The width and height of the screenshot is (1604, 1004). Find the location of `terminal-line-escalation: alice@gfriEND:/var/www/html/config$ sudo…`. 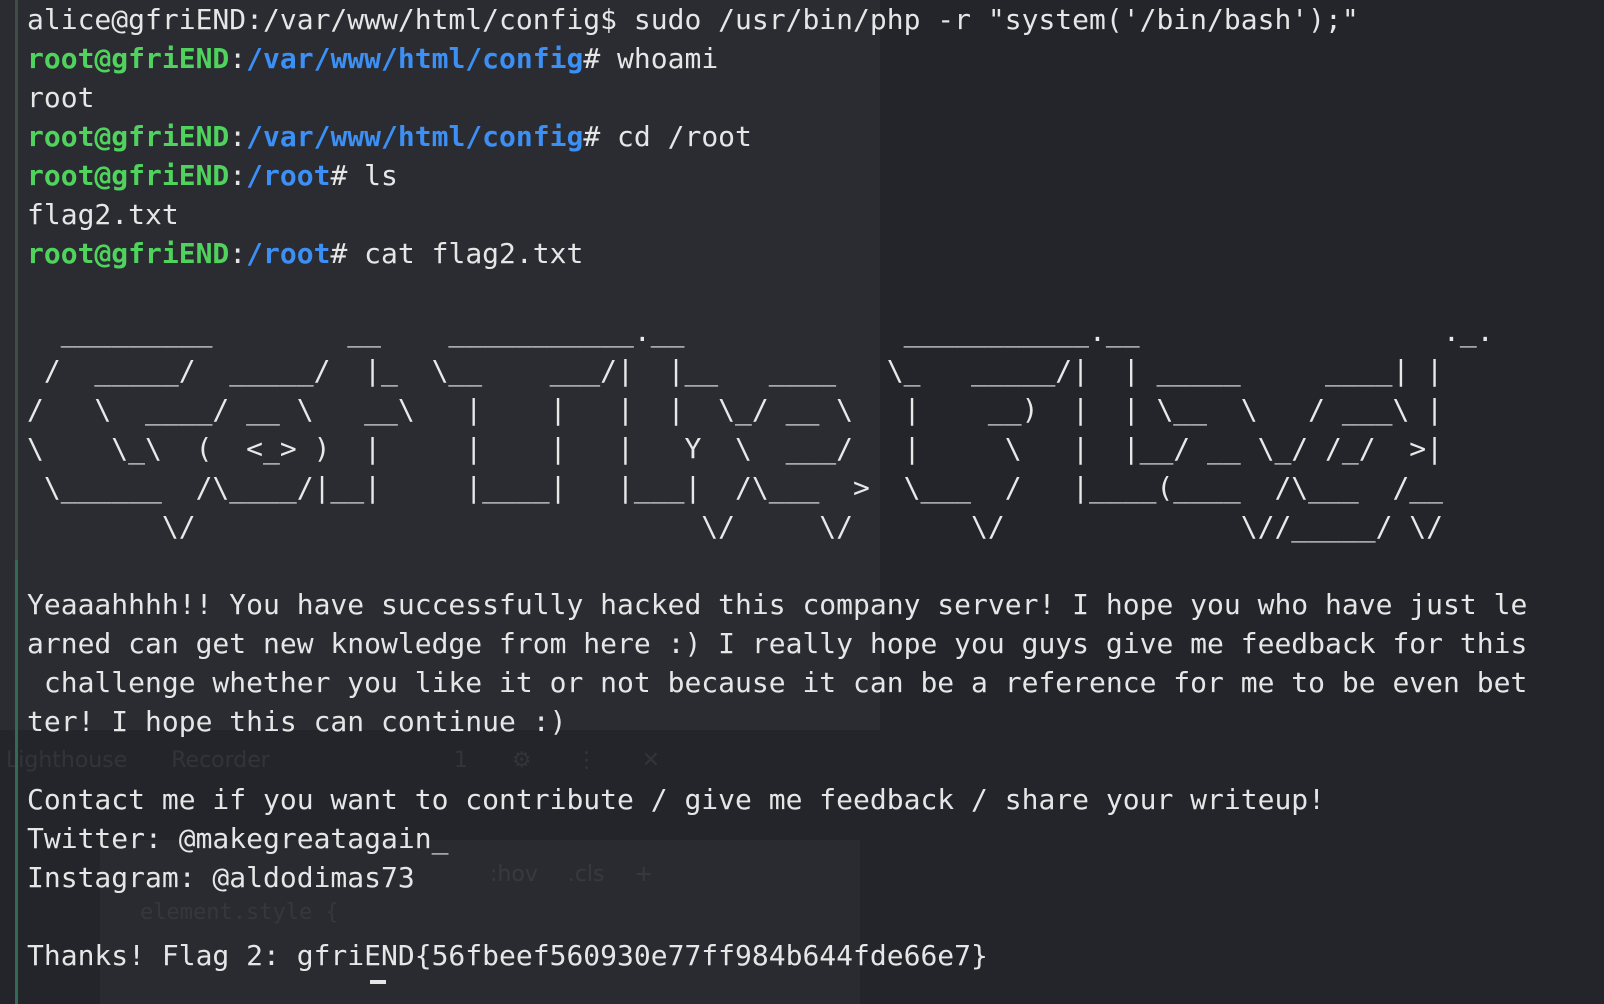

terminal-line-escalation: alice@gfriEND:/var/www/html/config$ sudo… is located at coordinates (693, 19).